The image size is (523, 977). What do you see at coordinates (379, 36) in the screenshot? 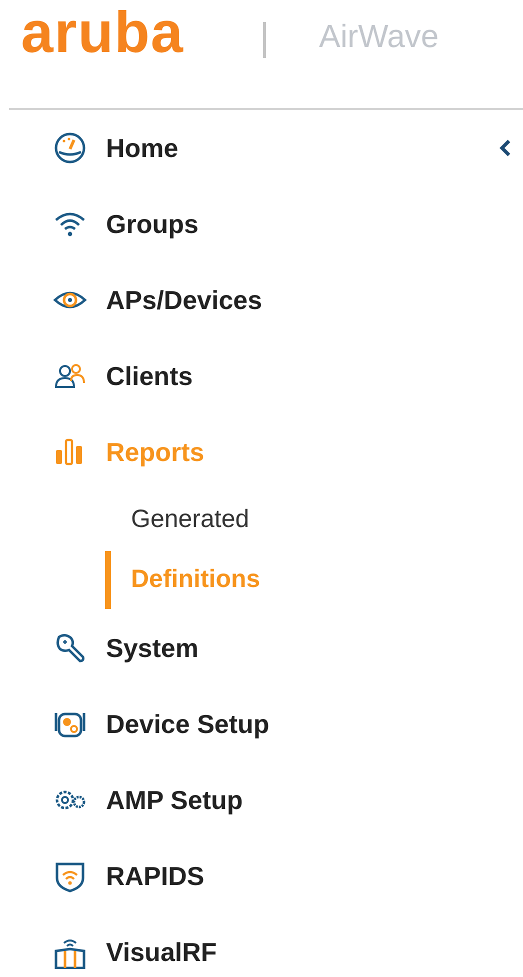
I see `product-name: AirWave` at bounding box center [379, 36].